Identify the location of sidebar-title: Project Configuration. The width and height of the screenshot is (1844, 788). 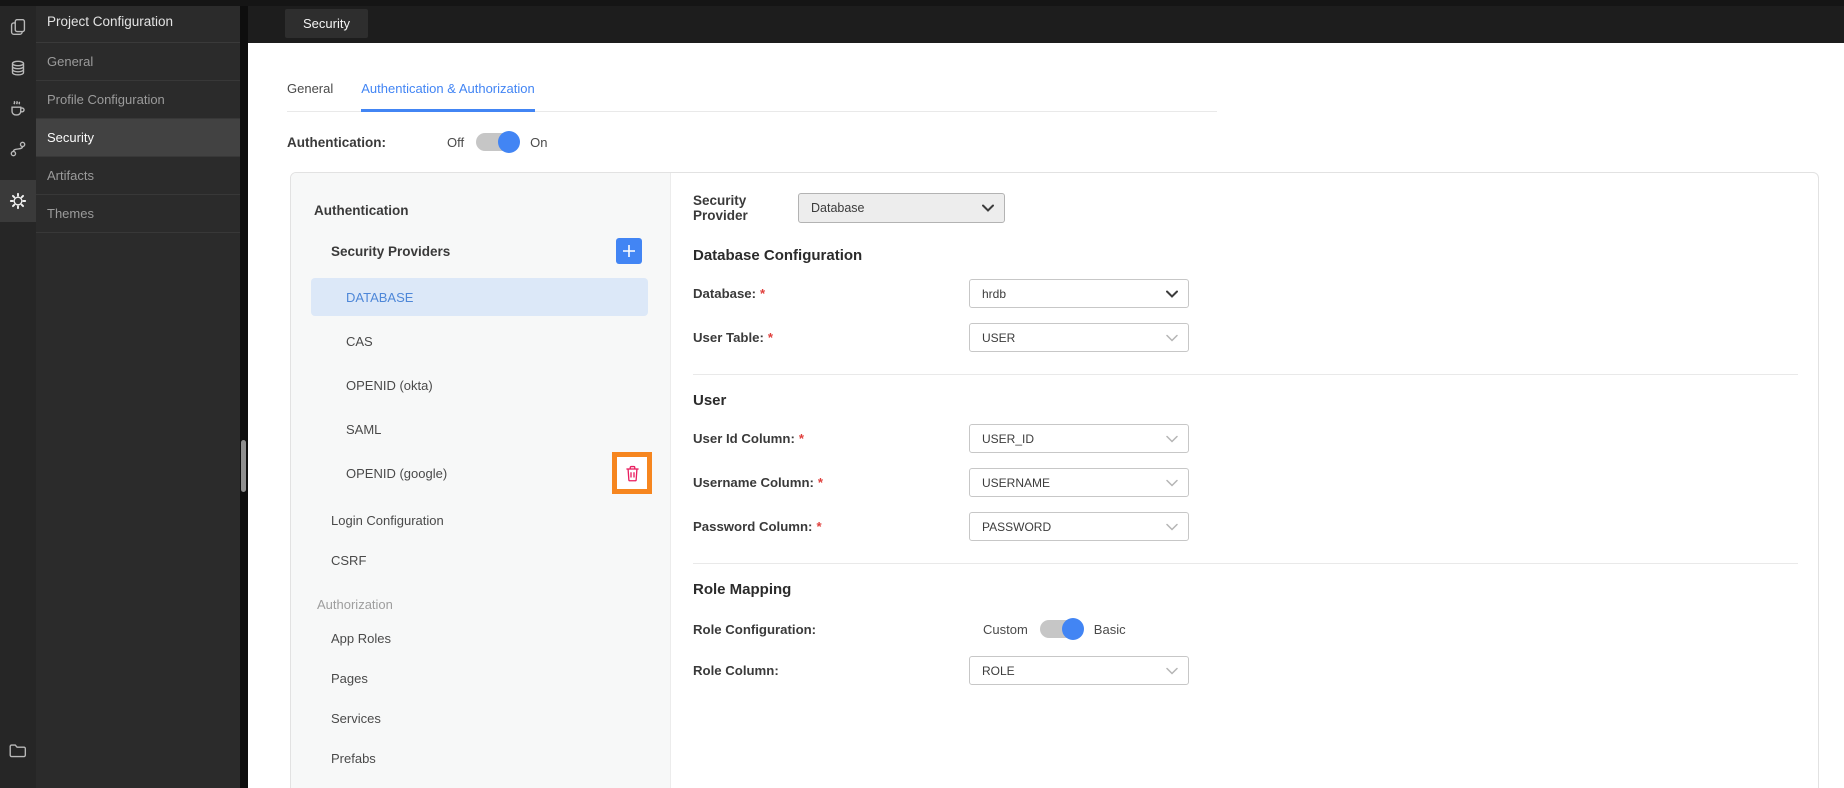
(138, 21).